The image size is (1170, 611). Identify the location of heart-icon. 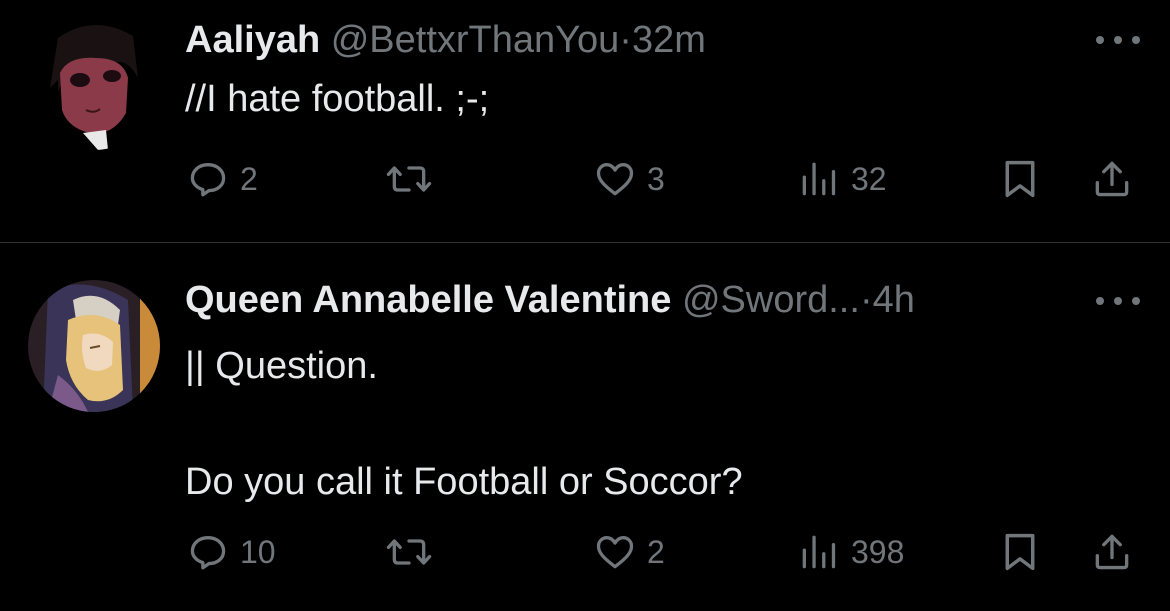
(615, 179).